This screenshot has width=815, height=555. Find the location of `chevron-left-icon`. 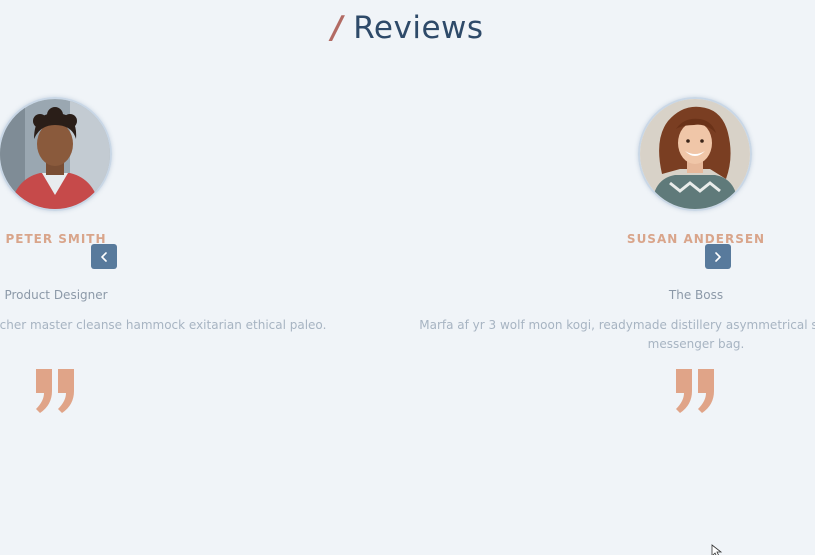

chevron-left-icon is located at coordinates (104, 256).